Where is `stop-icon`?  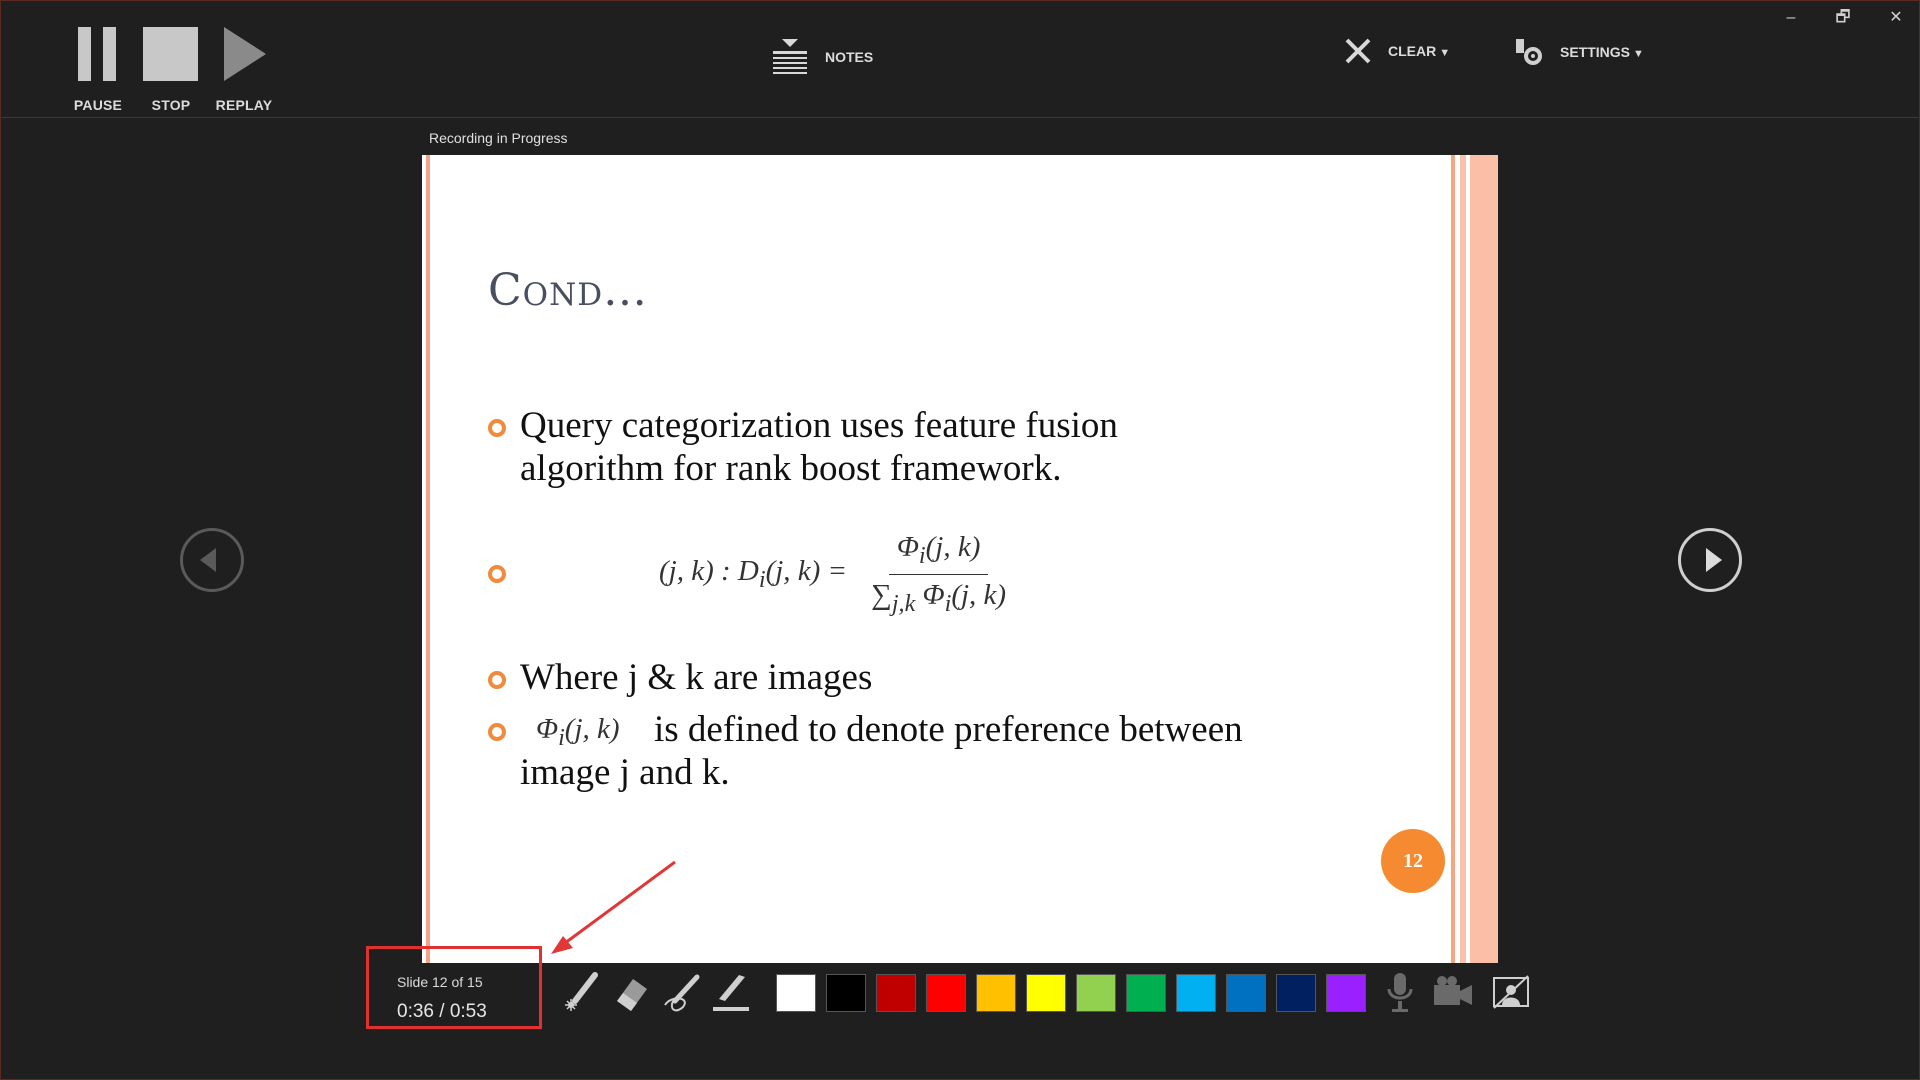 stop-icon is located at coordinates (171, 57).